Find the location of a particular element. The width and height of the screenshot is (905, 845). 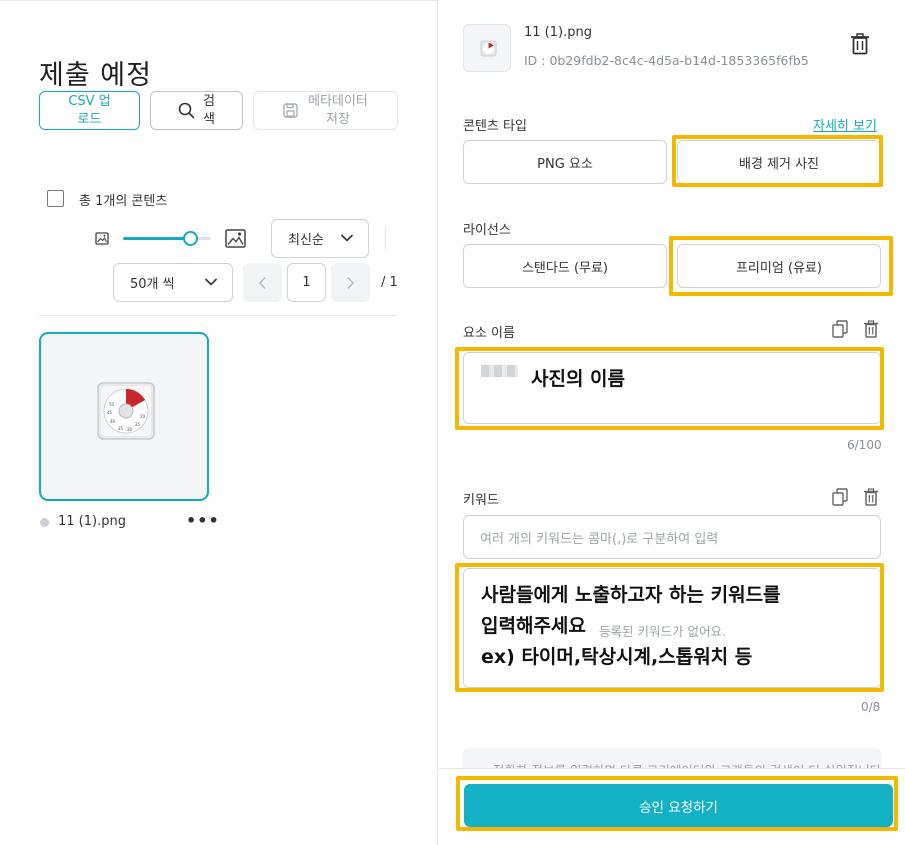

timer-thumbnail: 50 45 40 35 3025 20 is located at coordinates (126, 411).